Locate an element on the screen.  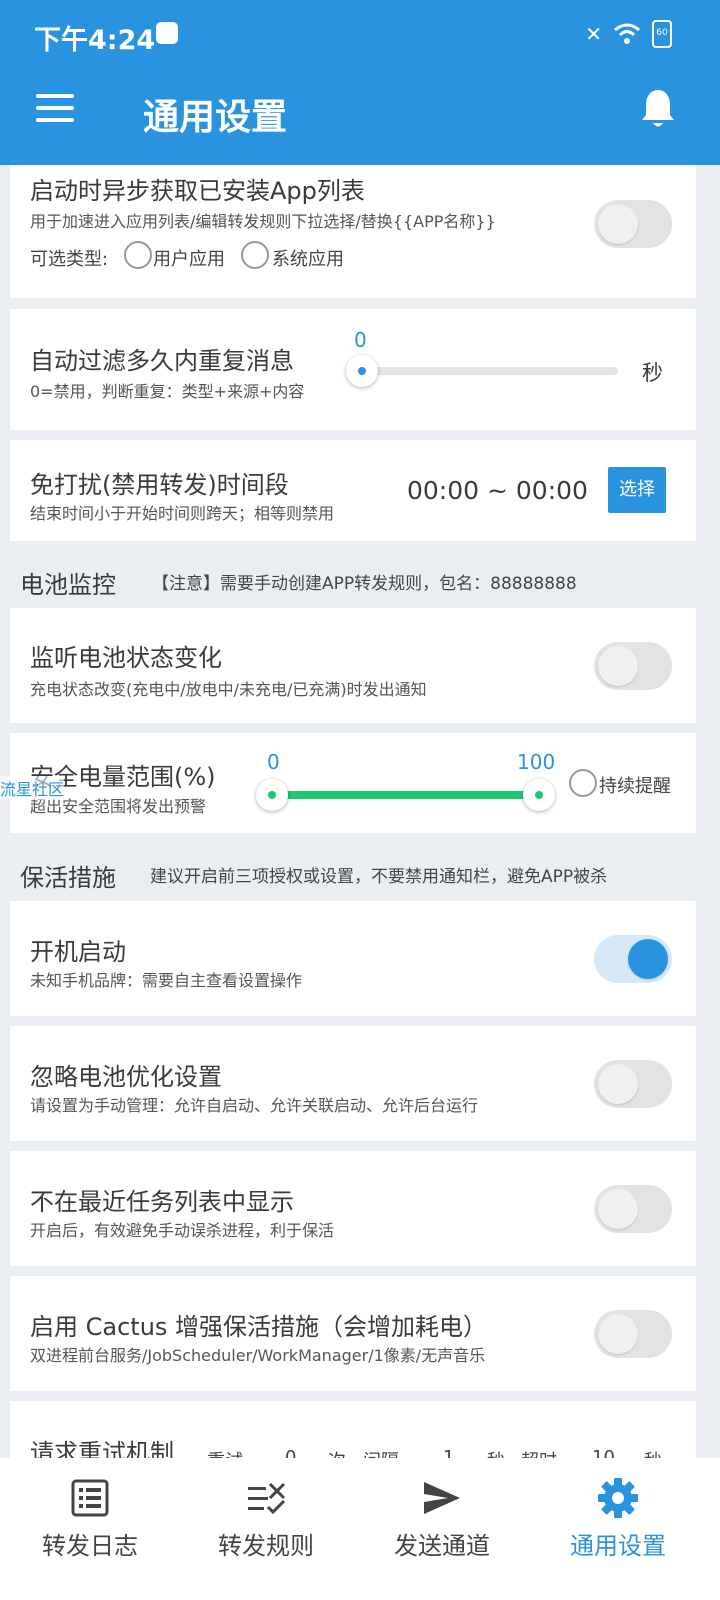
battery-range-max-thumb is located at coordinates (539, 795).